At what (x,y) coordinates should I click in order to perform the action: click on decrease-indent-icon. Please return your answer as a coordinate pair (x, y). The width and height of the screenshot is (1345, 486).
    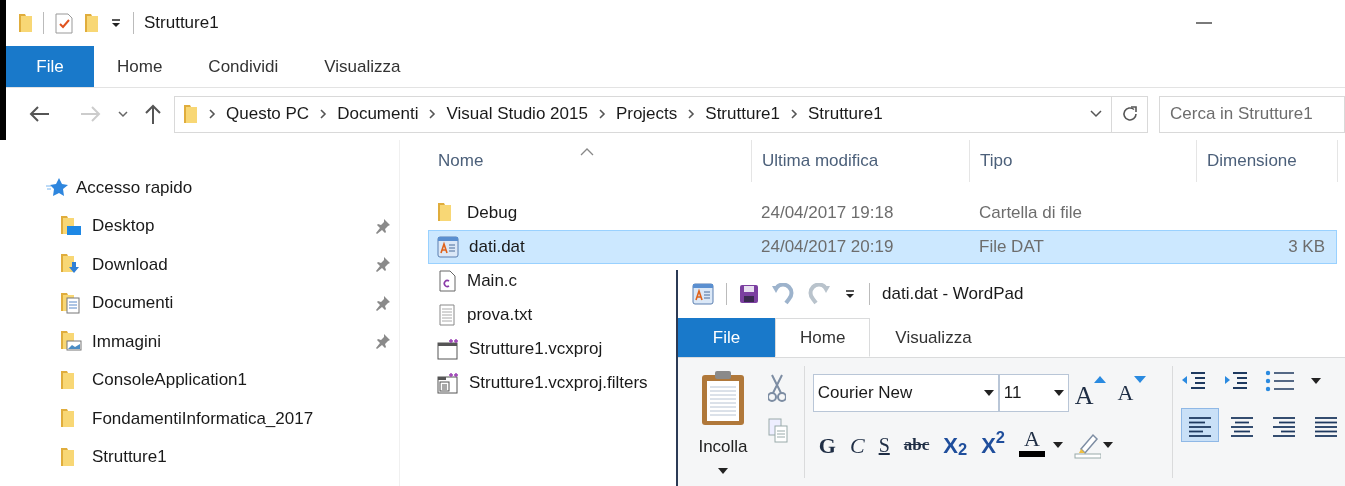
    Looking at the image, I should click on (1194, 381).